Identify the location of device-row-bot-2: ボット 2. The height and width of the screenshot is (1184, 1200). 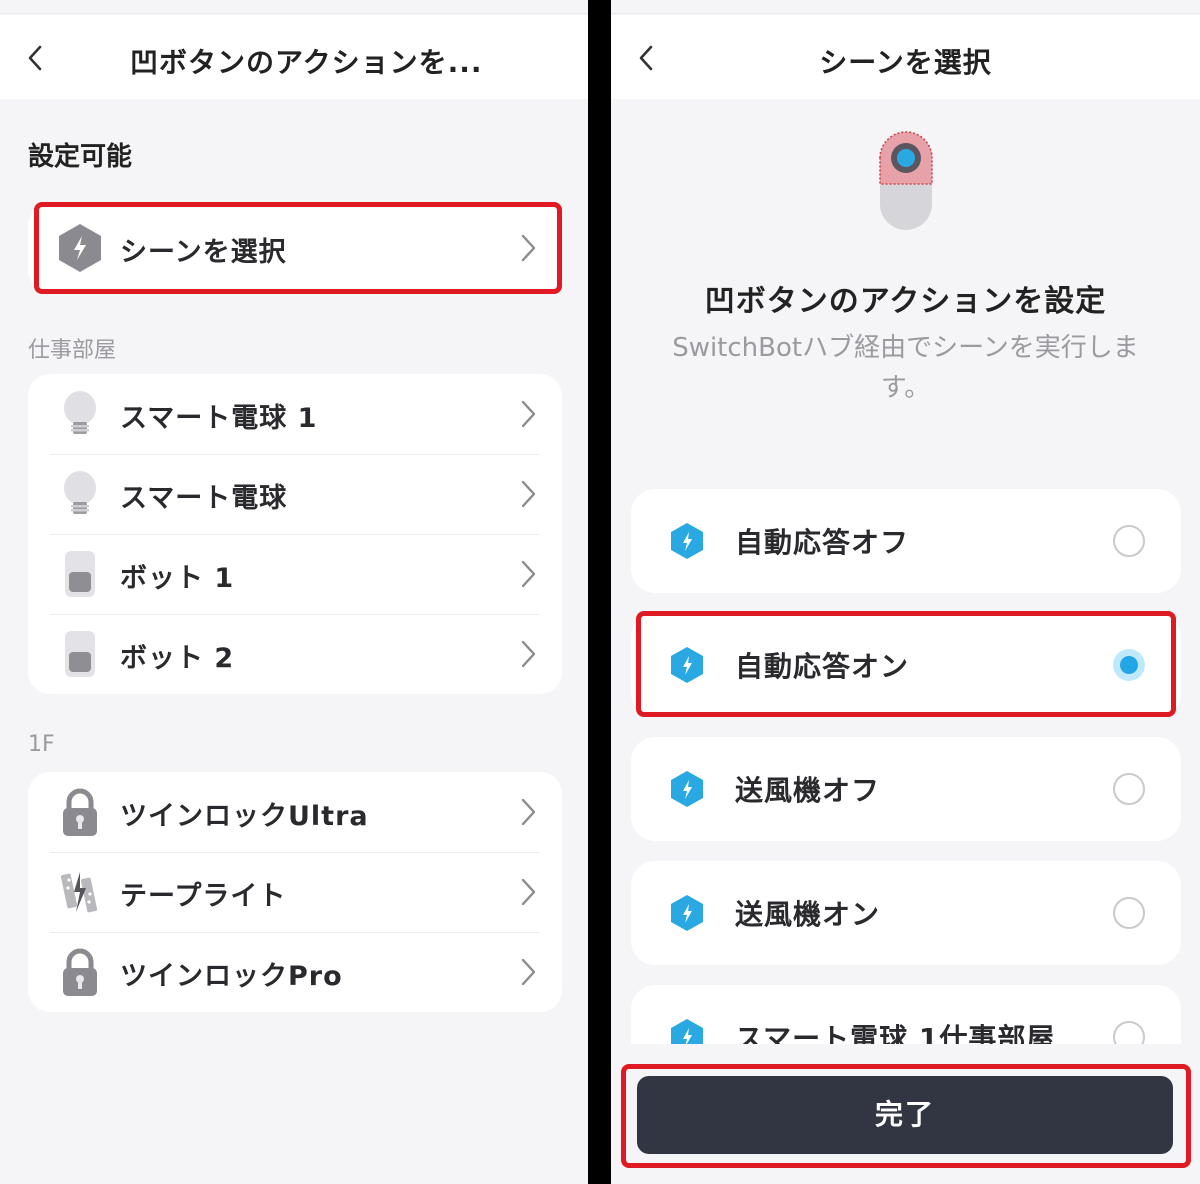
(295, 654).